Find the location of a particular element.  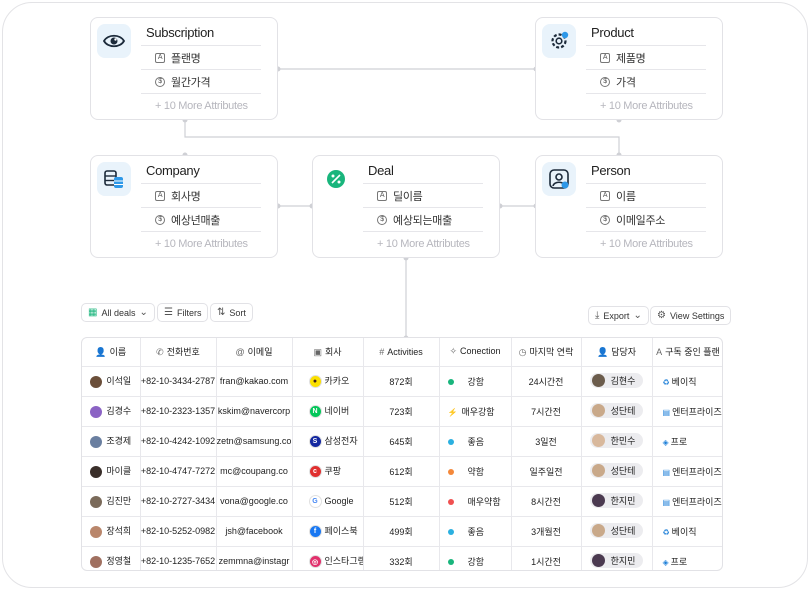

entity-card-product: Product A 제품명 $ 가격 + 10 More Attributes is located at coordinates (629, 68).